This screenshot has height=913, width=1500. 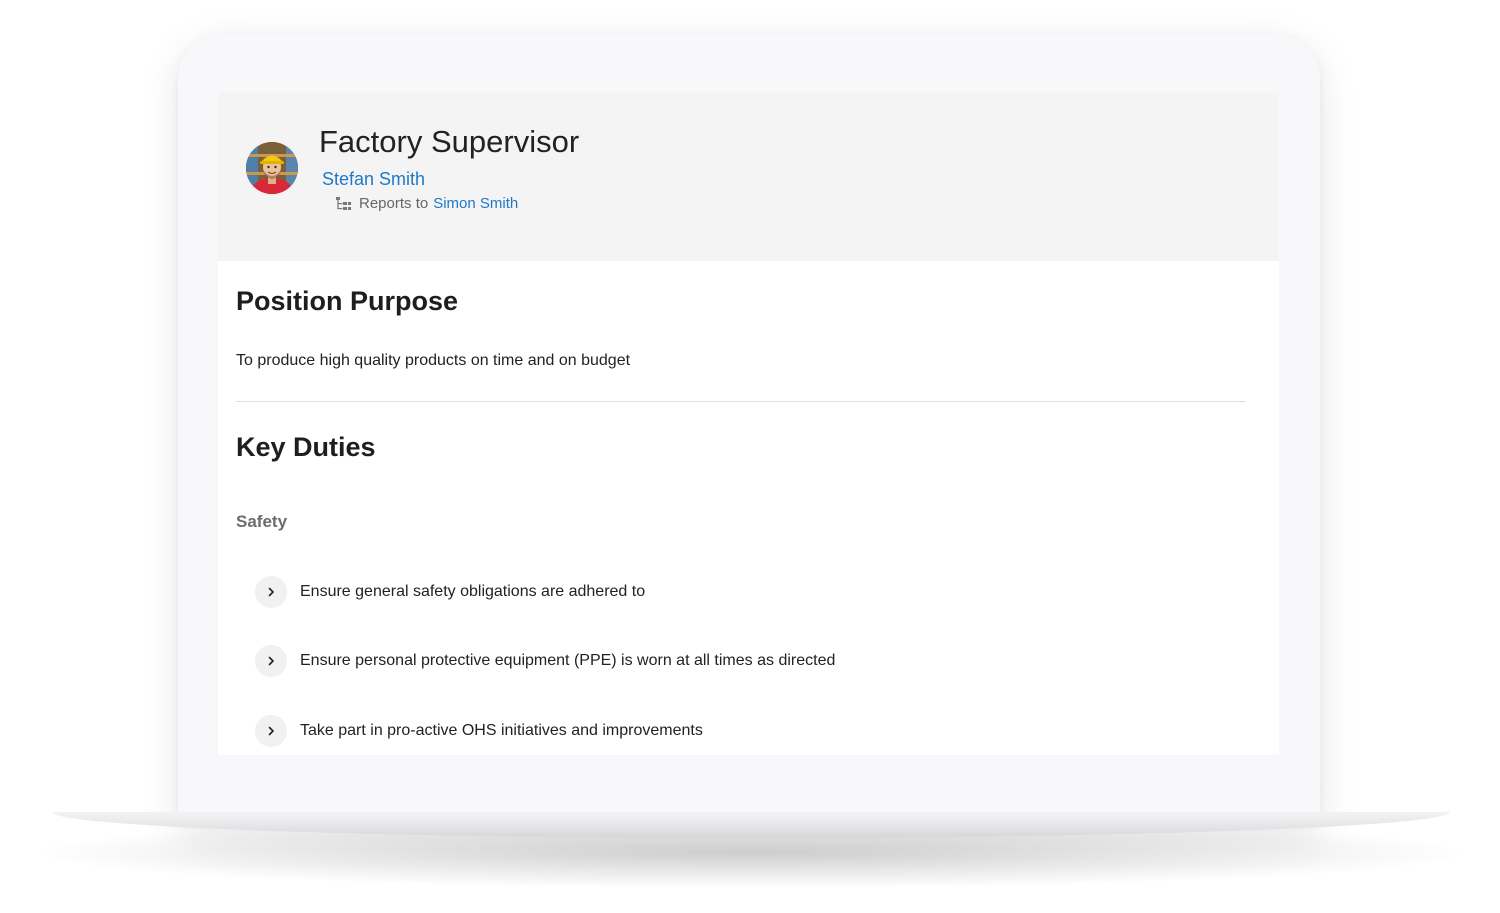 I want to click on reports-to-row: Reports to Simon Smith, so click(x=426, y=203).